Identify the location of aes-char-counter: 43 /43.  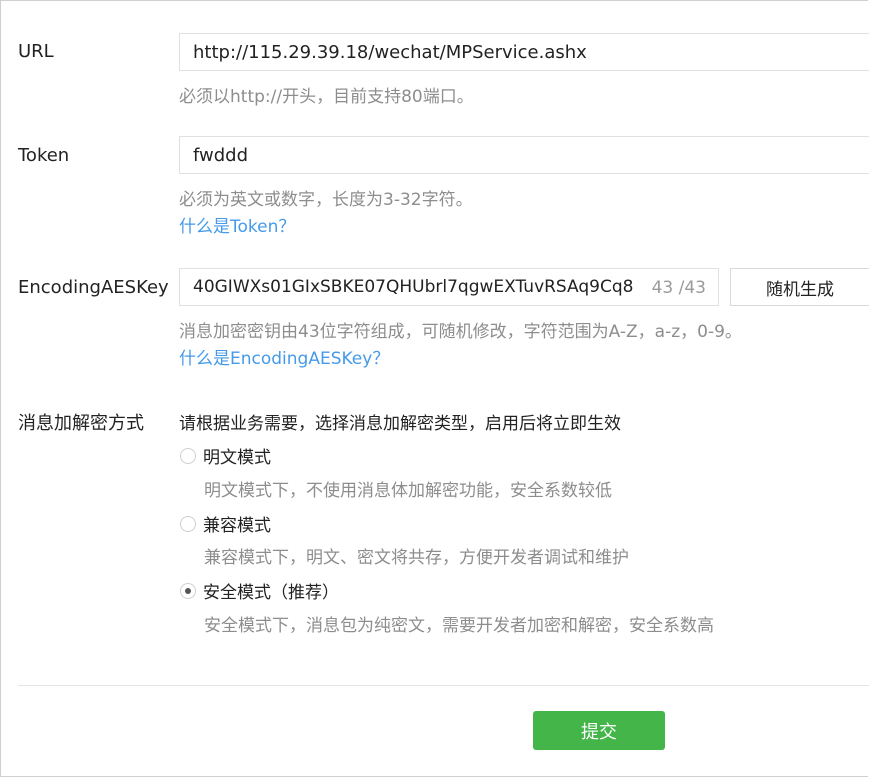
(678, 288).